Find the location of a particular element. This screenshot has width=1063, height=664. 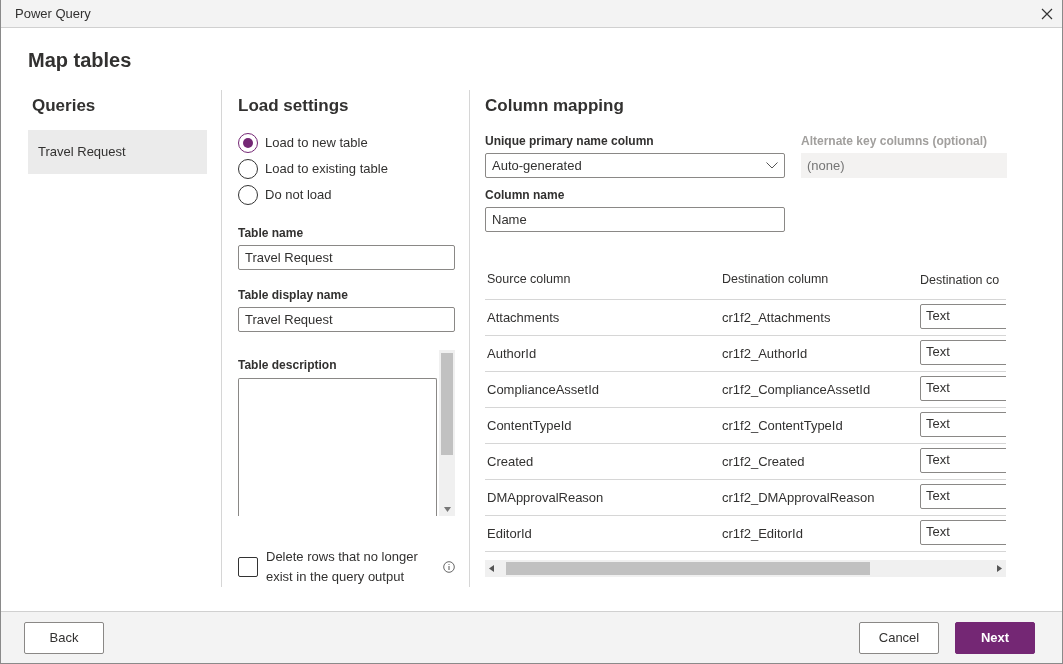

column-header: Source column is located at coordinates (529, 279).